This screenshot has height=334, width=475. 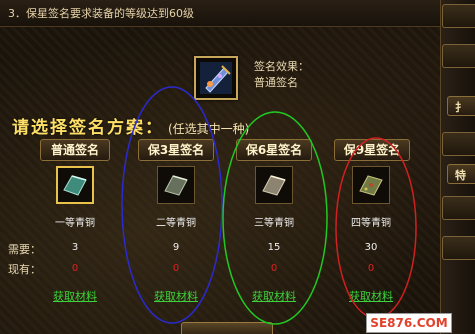 What do you see at coordinates (376, 228) in the screenshot?
I see `red-annotation-ellipse` at bounding box center [376, 228].